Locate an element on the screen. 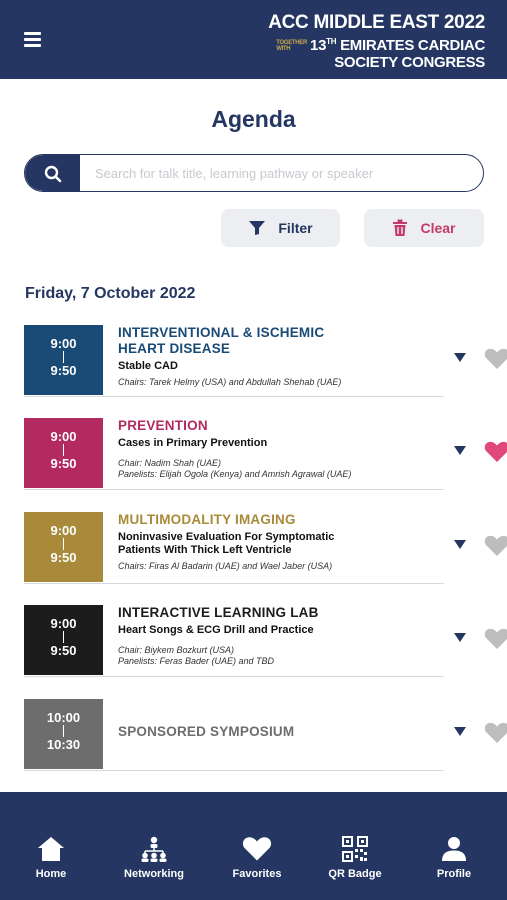 Image resolution: width=507 pixels, height=900 pixels. filter-icon is located at coordinates (257, 228).